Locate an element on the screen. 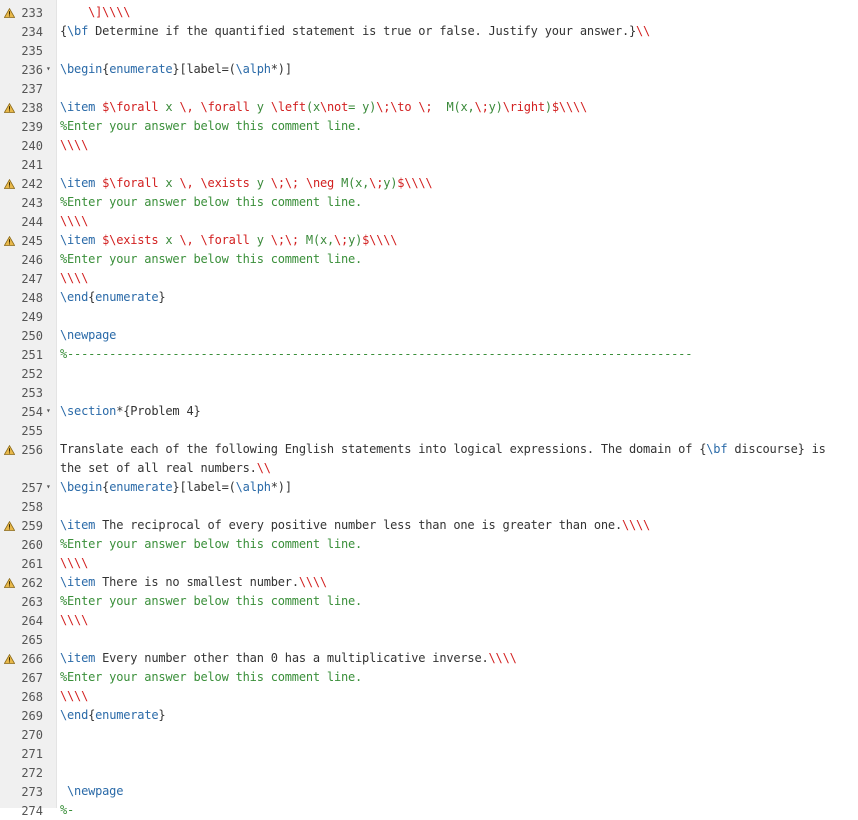 The image size is (858, 820). code-line: 264 \\\\ is located at coordinates (429, 620).